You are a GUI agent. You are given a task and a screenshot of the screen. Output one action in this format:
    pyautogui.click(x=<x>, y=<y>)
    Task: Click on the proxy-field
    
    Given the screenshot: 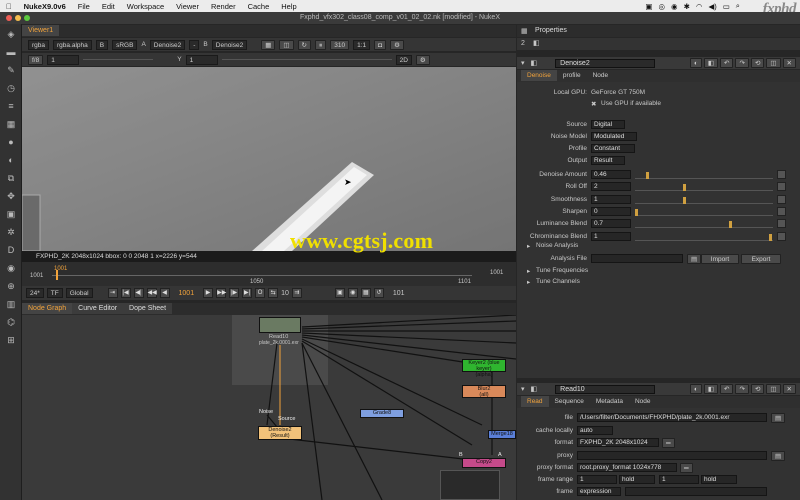 What is the action you would take?
    pyautogui.click(x=672, y=455)
    